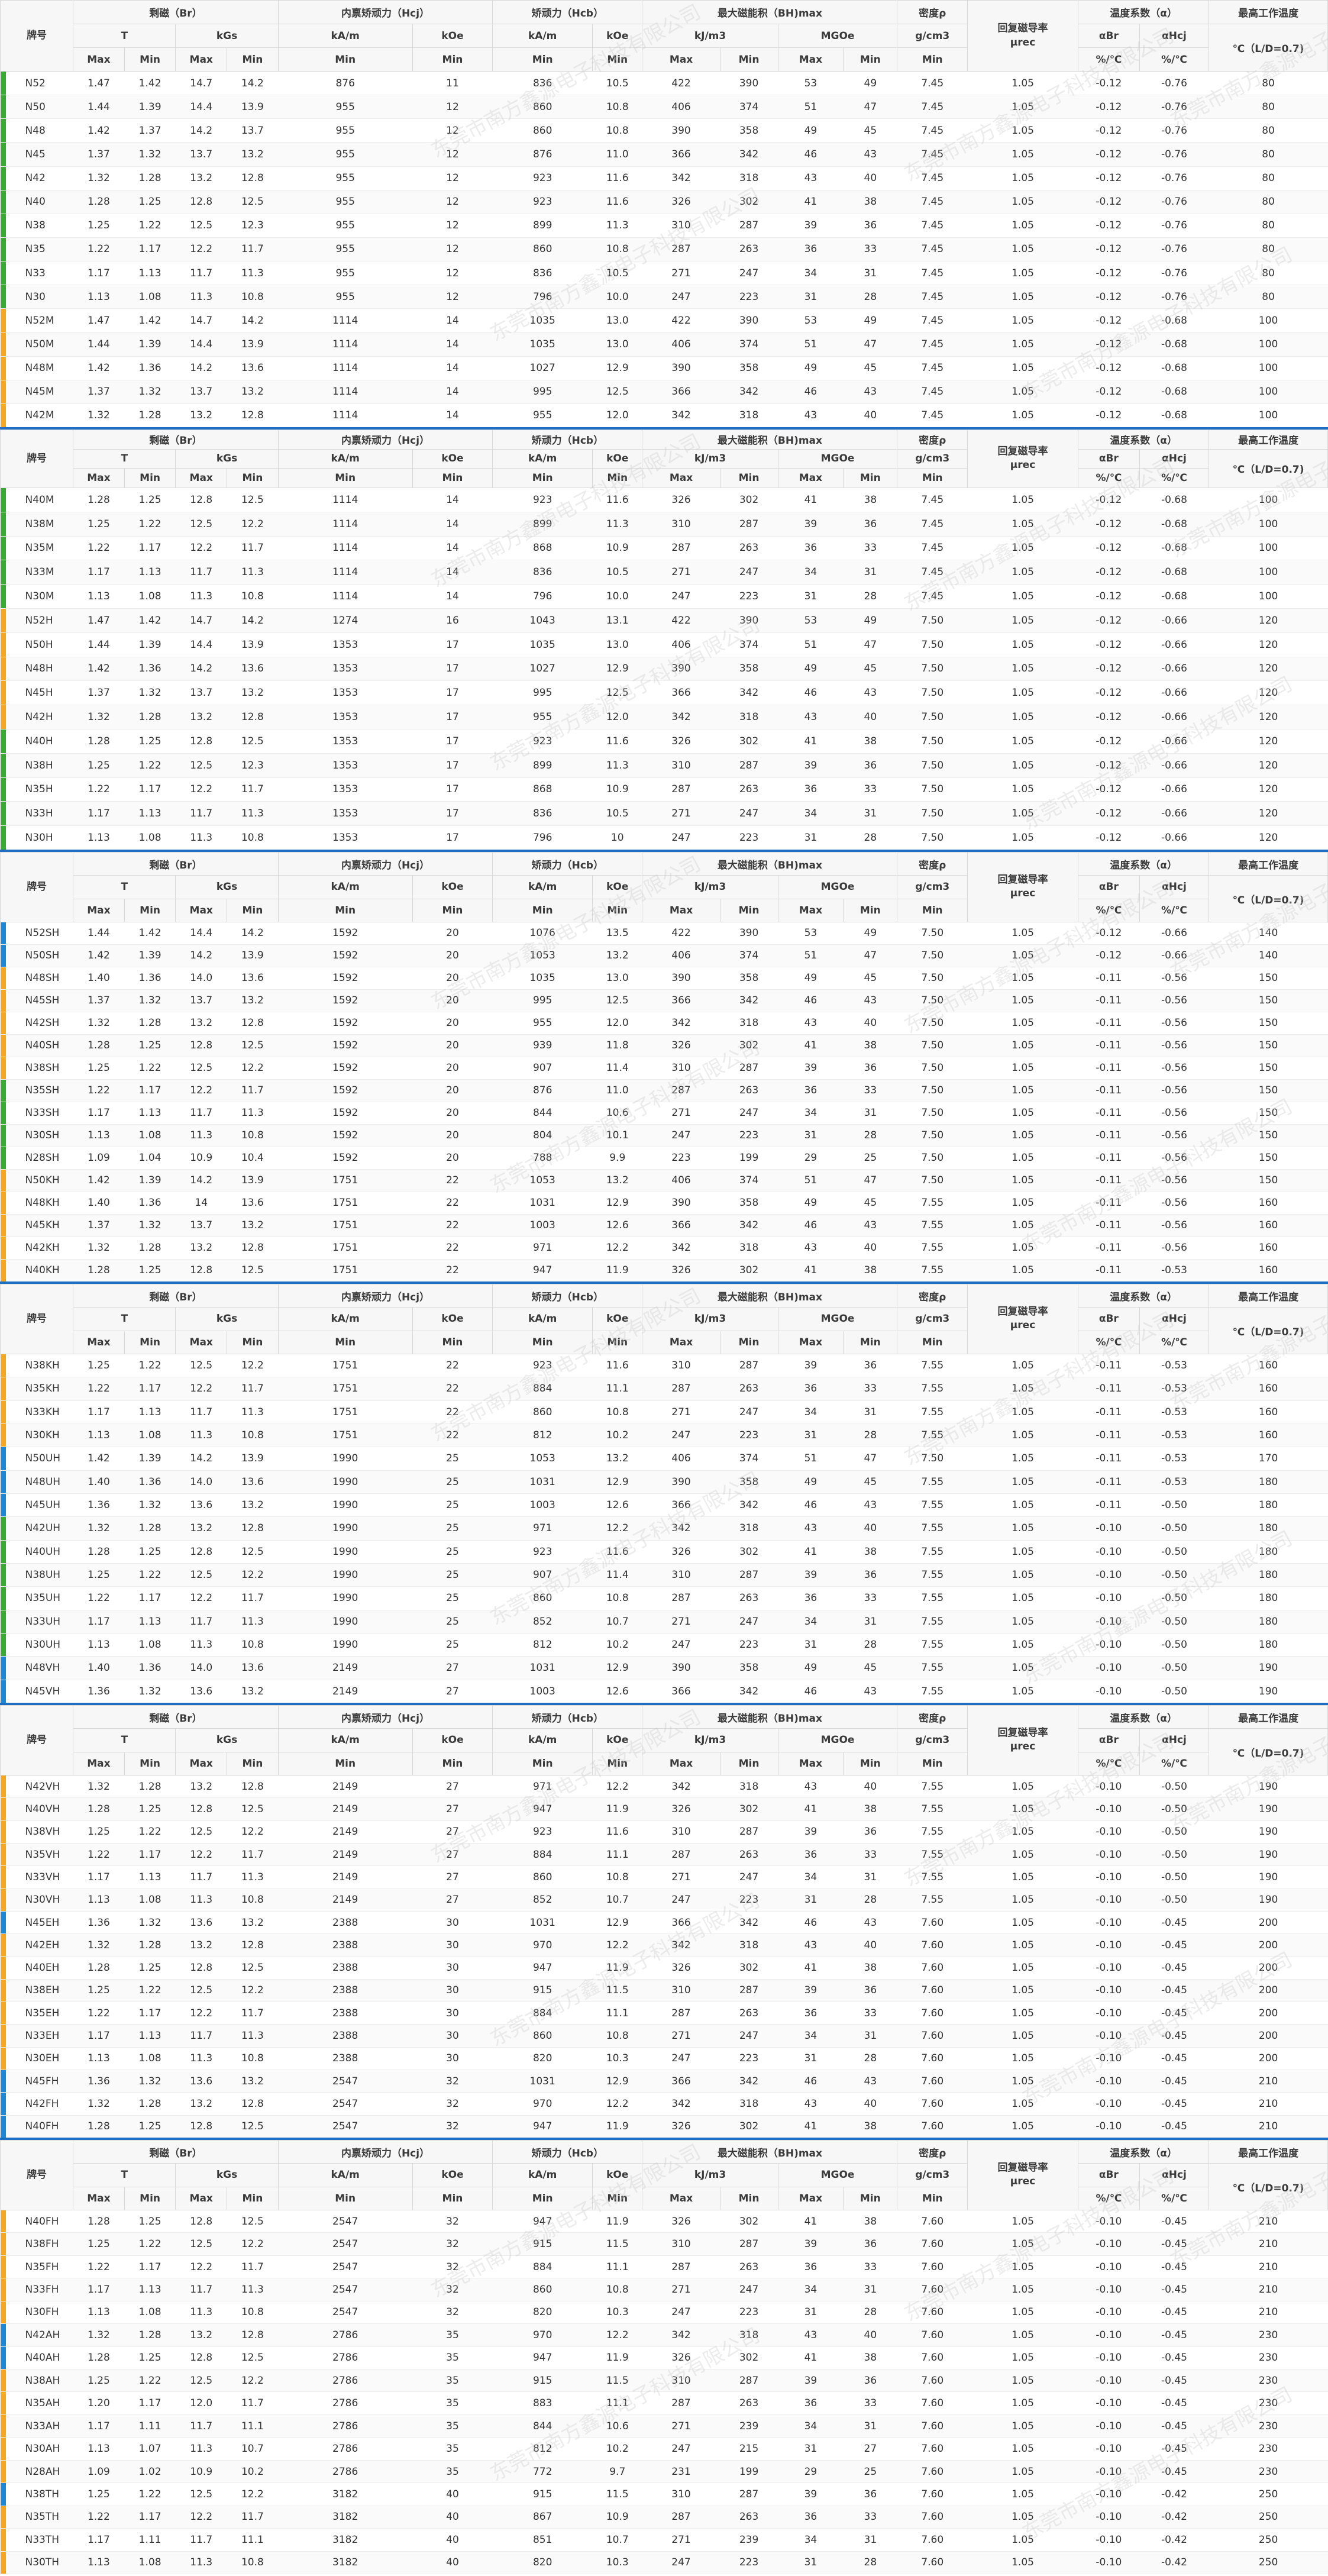 This screenshot has width=1328, height=2576. Describe the element at coordinates (201, 1832) in the screenshot. I see `cell-br-kgs-max: 12.5` at that location.